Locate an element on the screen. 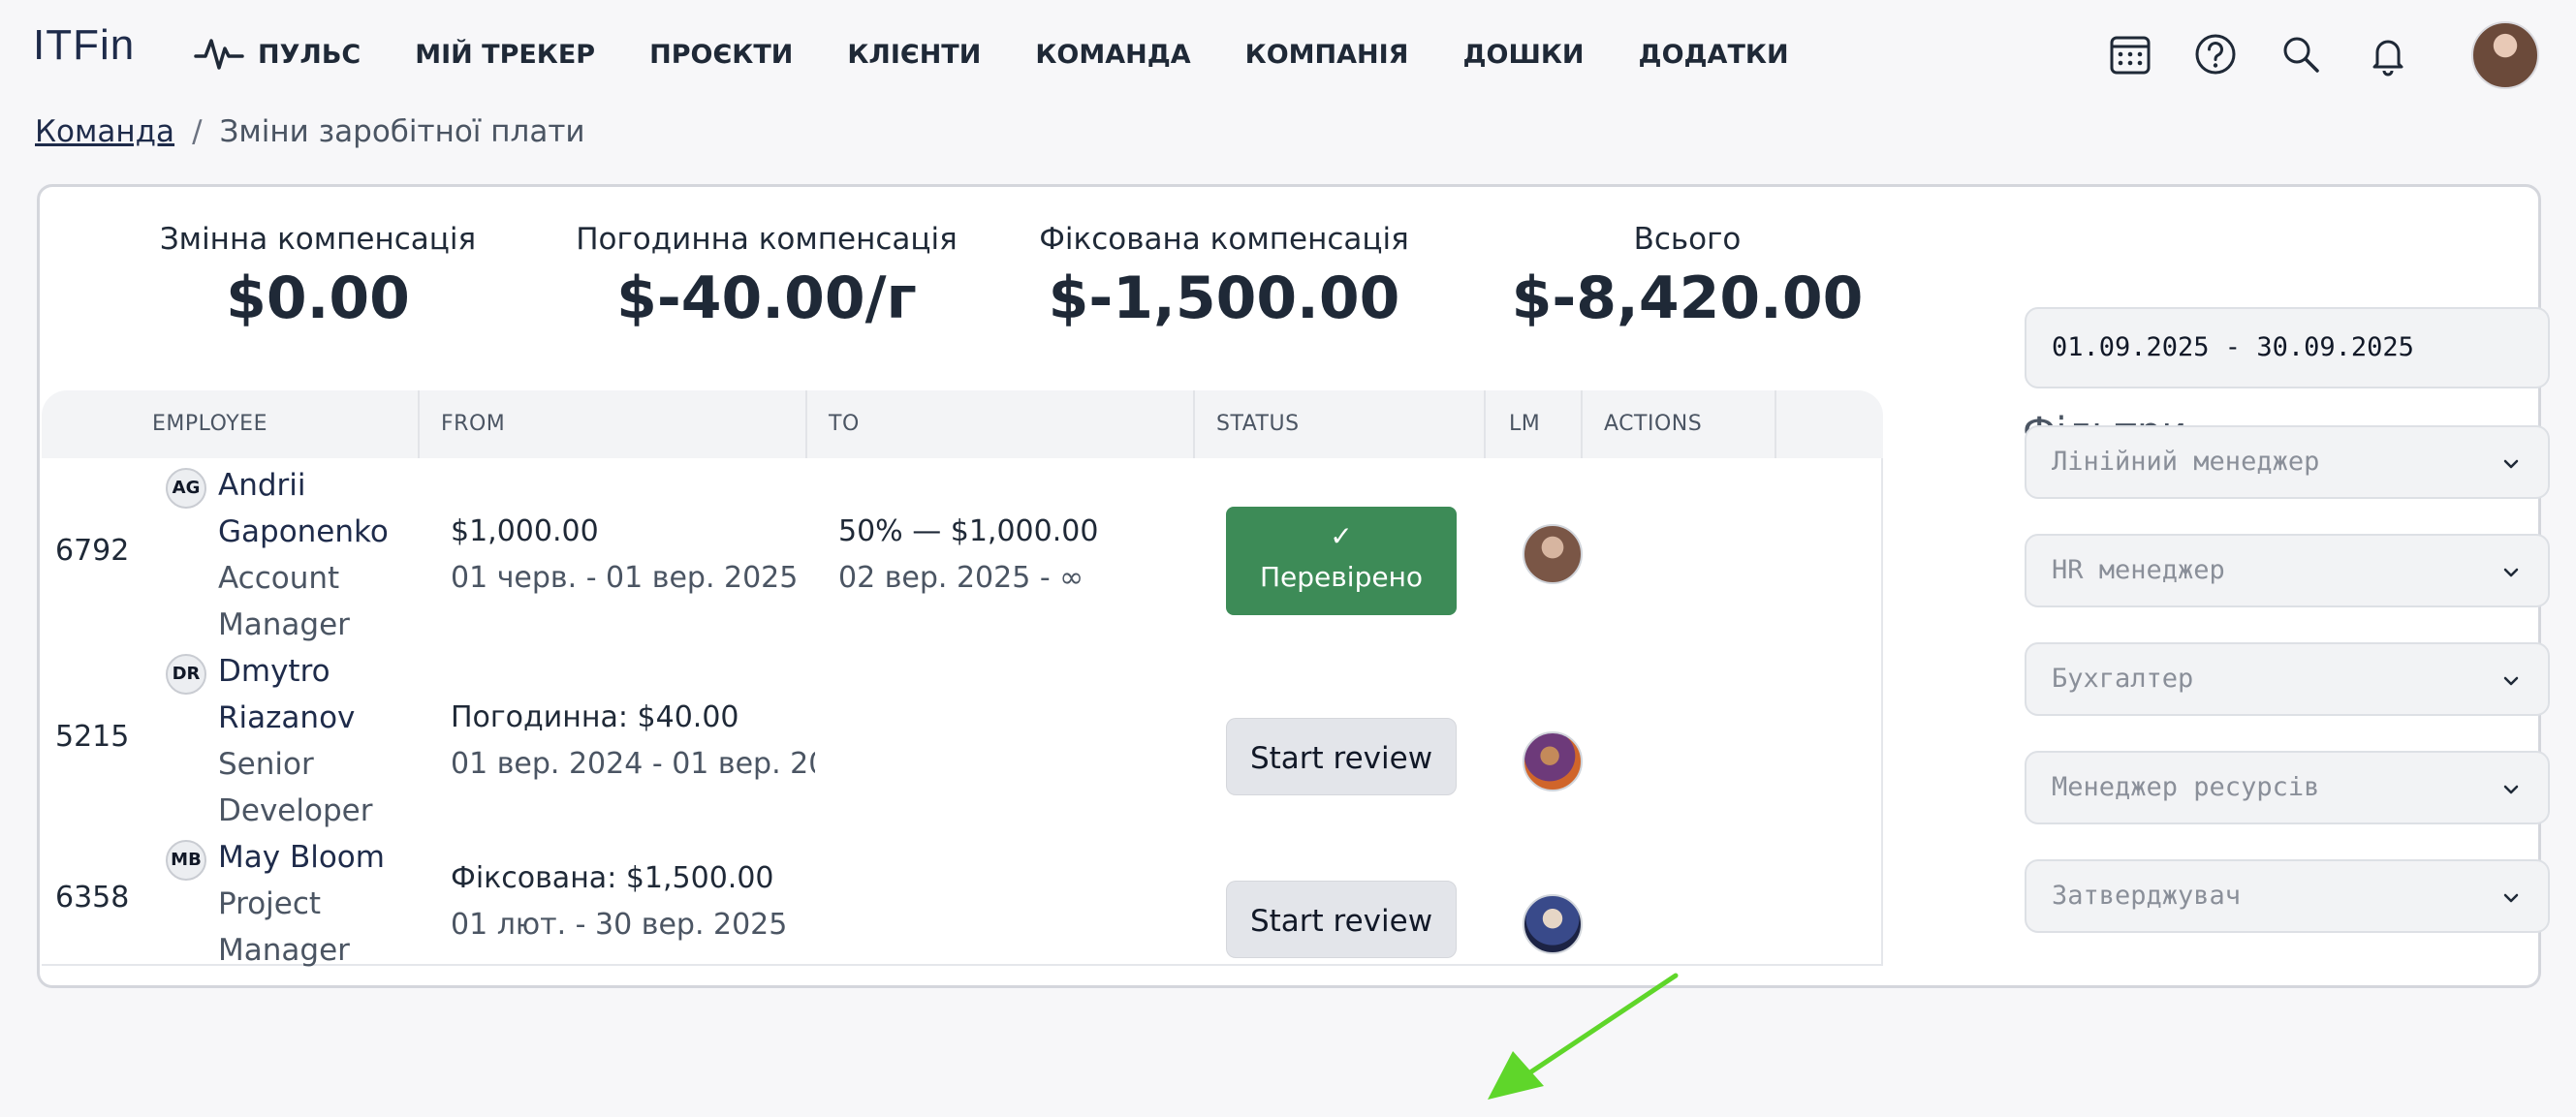  nav-item-company: КОМПАНІЯ is located at coordinates (1327, 55).